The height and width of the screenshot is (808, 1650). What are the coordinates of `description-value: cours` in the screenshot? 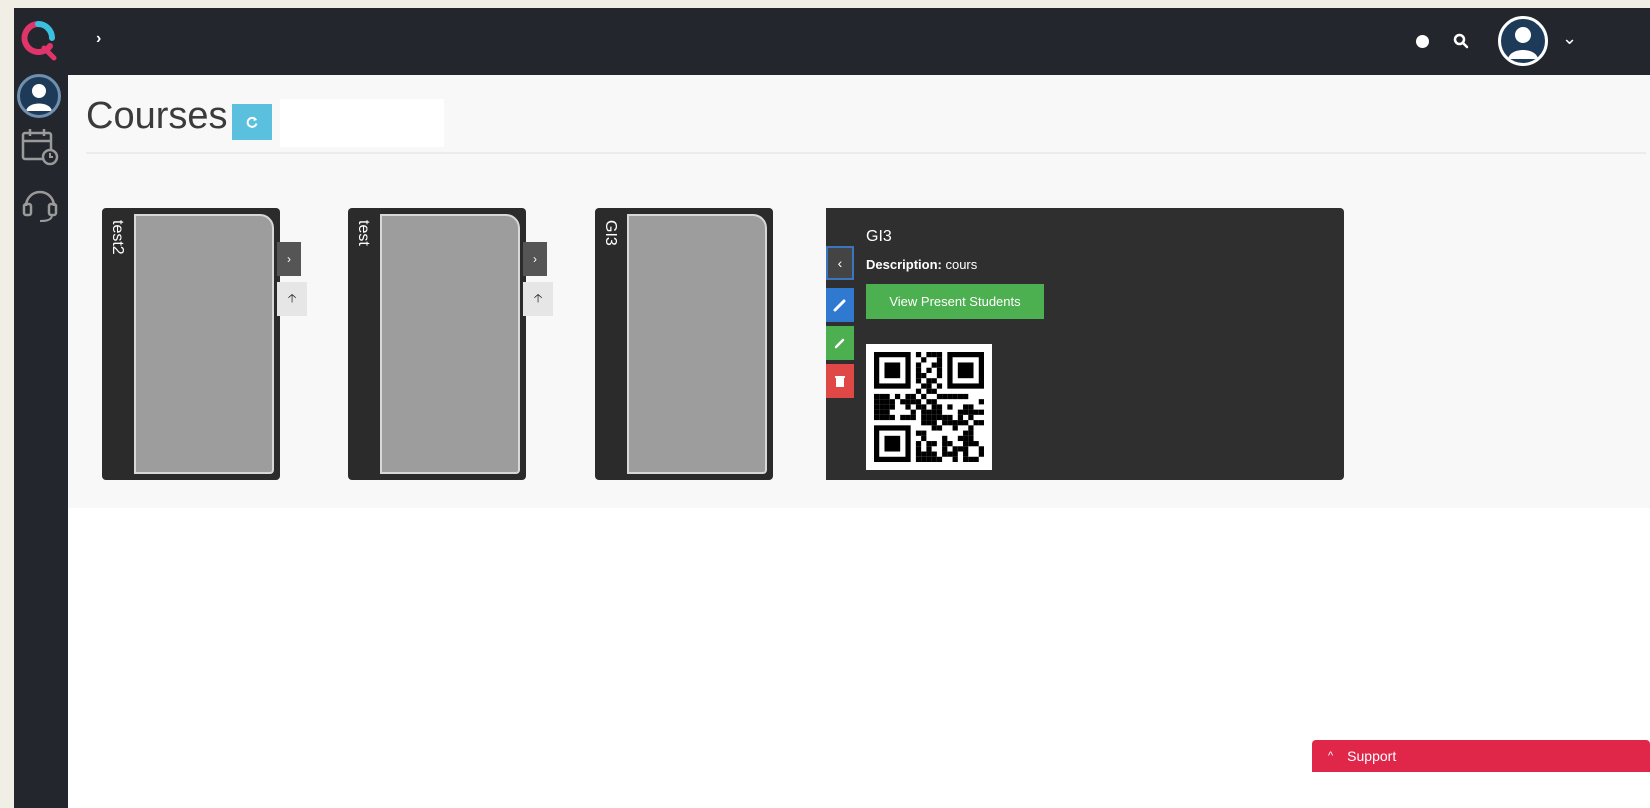 It's located at (961, 264).